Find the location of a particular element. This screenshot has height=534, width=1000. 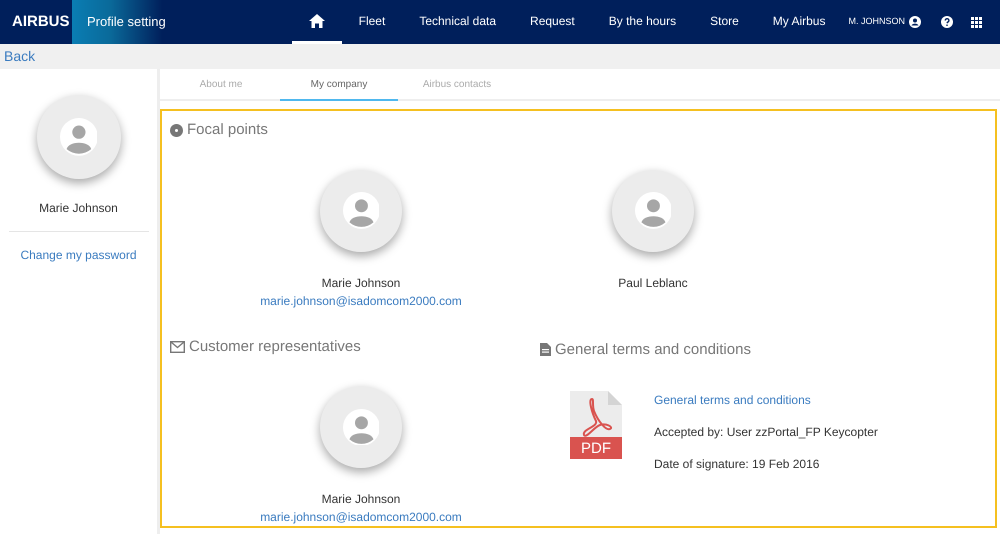

back-link: Back is located at coordinates (20, 57).